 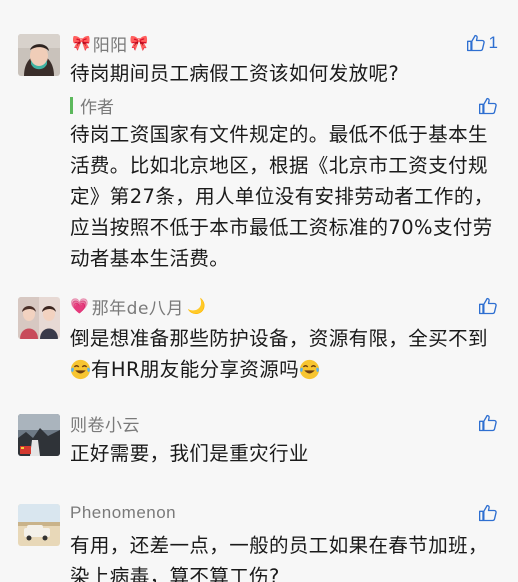 I want to click on nickname: Phenomenon, so click(x=123, y=513).